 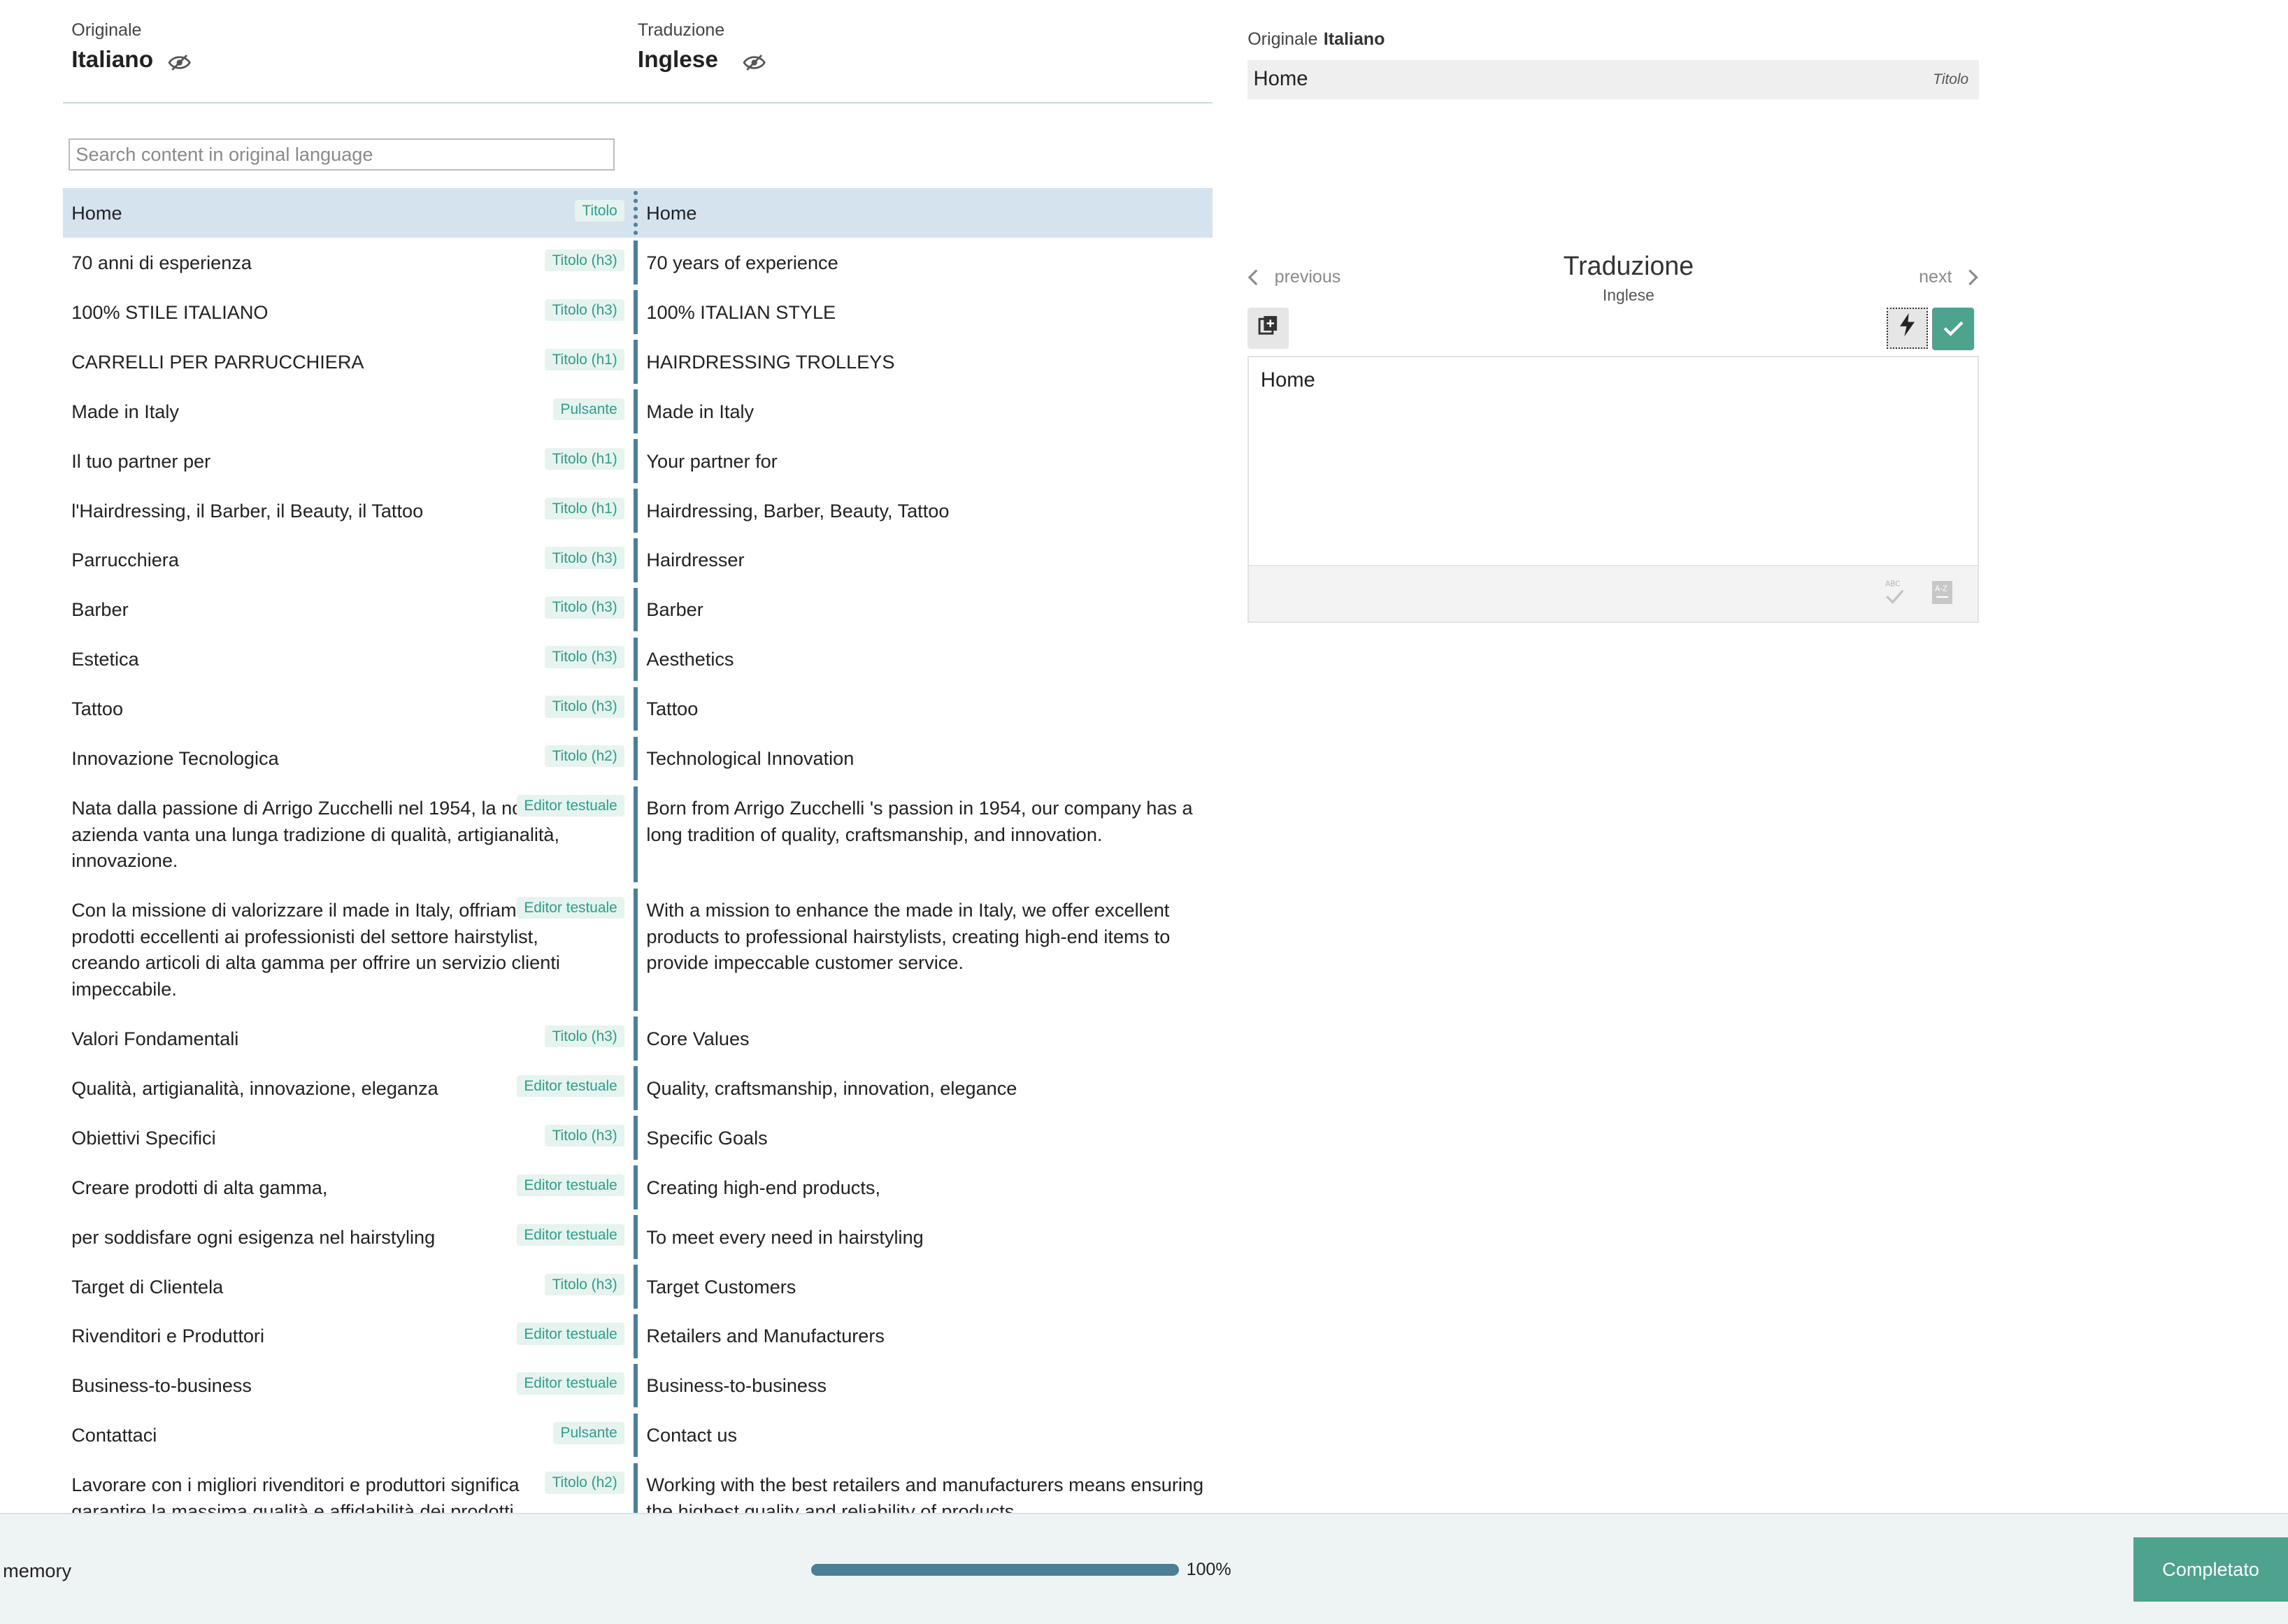 What do you see at coordinates (1894, 592) in the screenshot?
I see `spellcheck-icon: ABC` at bounding box center [1894, 592].